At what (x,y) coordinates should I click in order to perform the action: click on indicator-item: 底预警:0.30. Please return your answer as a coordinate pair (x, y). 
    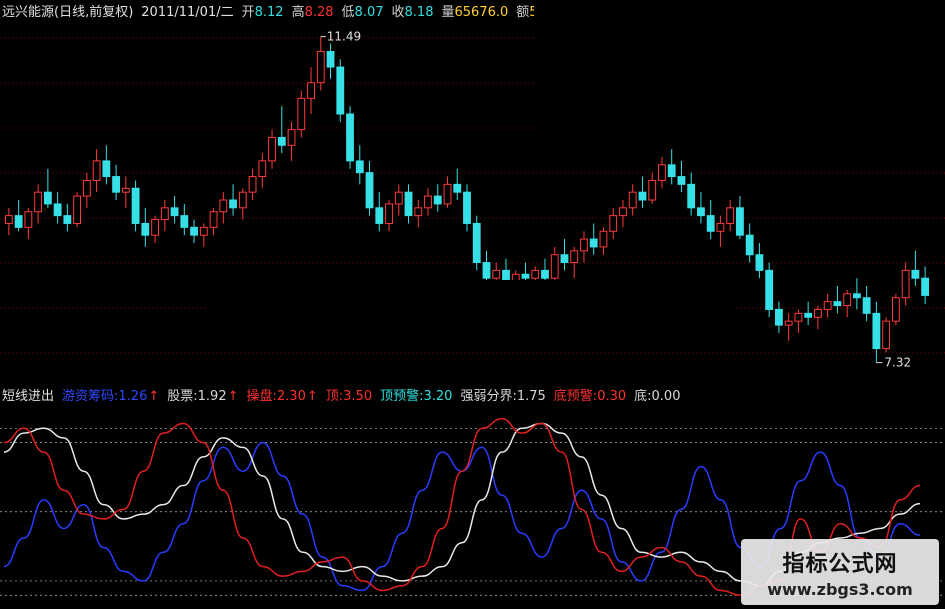
    Looking at the image, I should click on (590, 394).